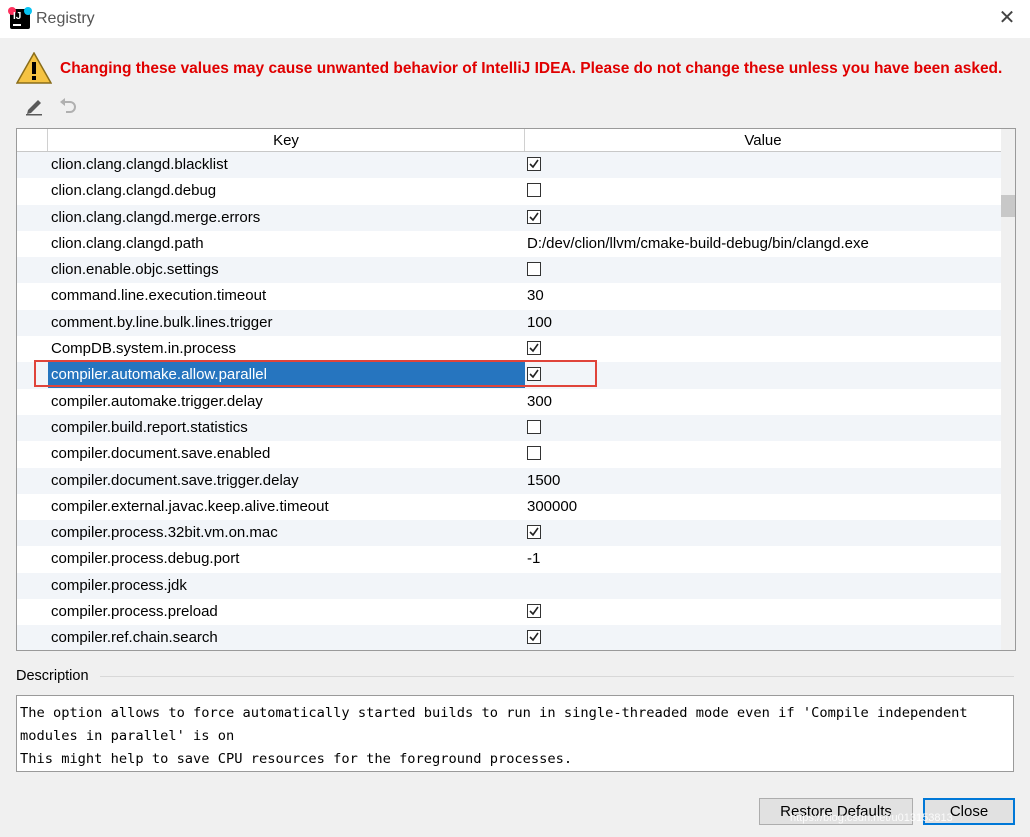 The width and height of the screenshot is (1030, 837). I want to click on row-key: compiler.process.preload, so click(134, 612).